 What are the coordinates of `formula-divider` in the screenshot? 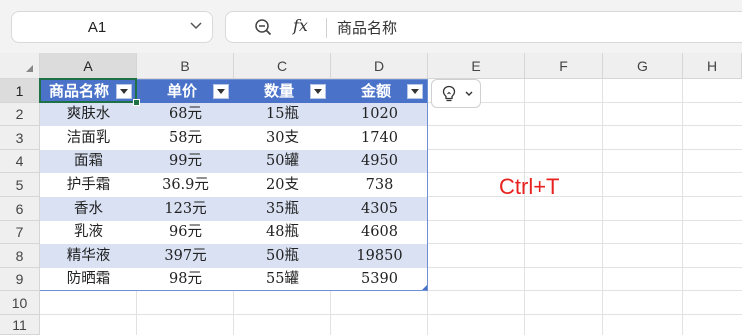 It's located at (326, 28).